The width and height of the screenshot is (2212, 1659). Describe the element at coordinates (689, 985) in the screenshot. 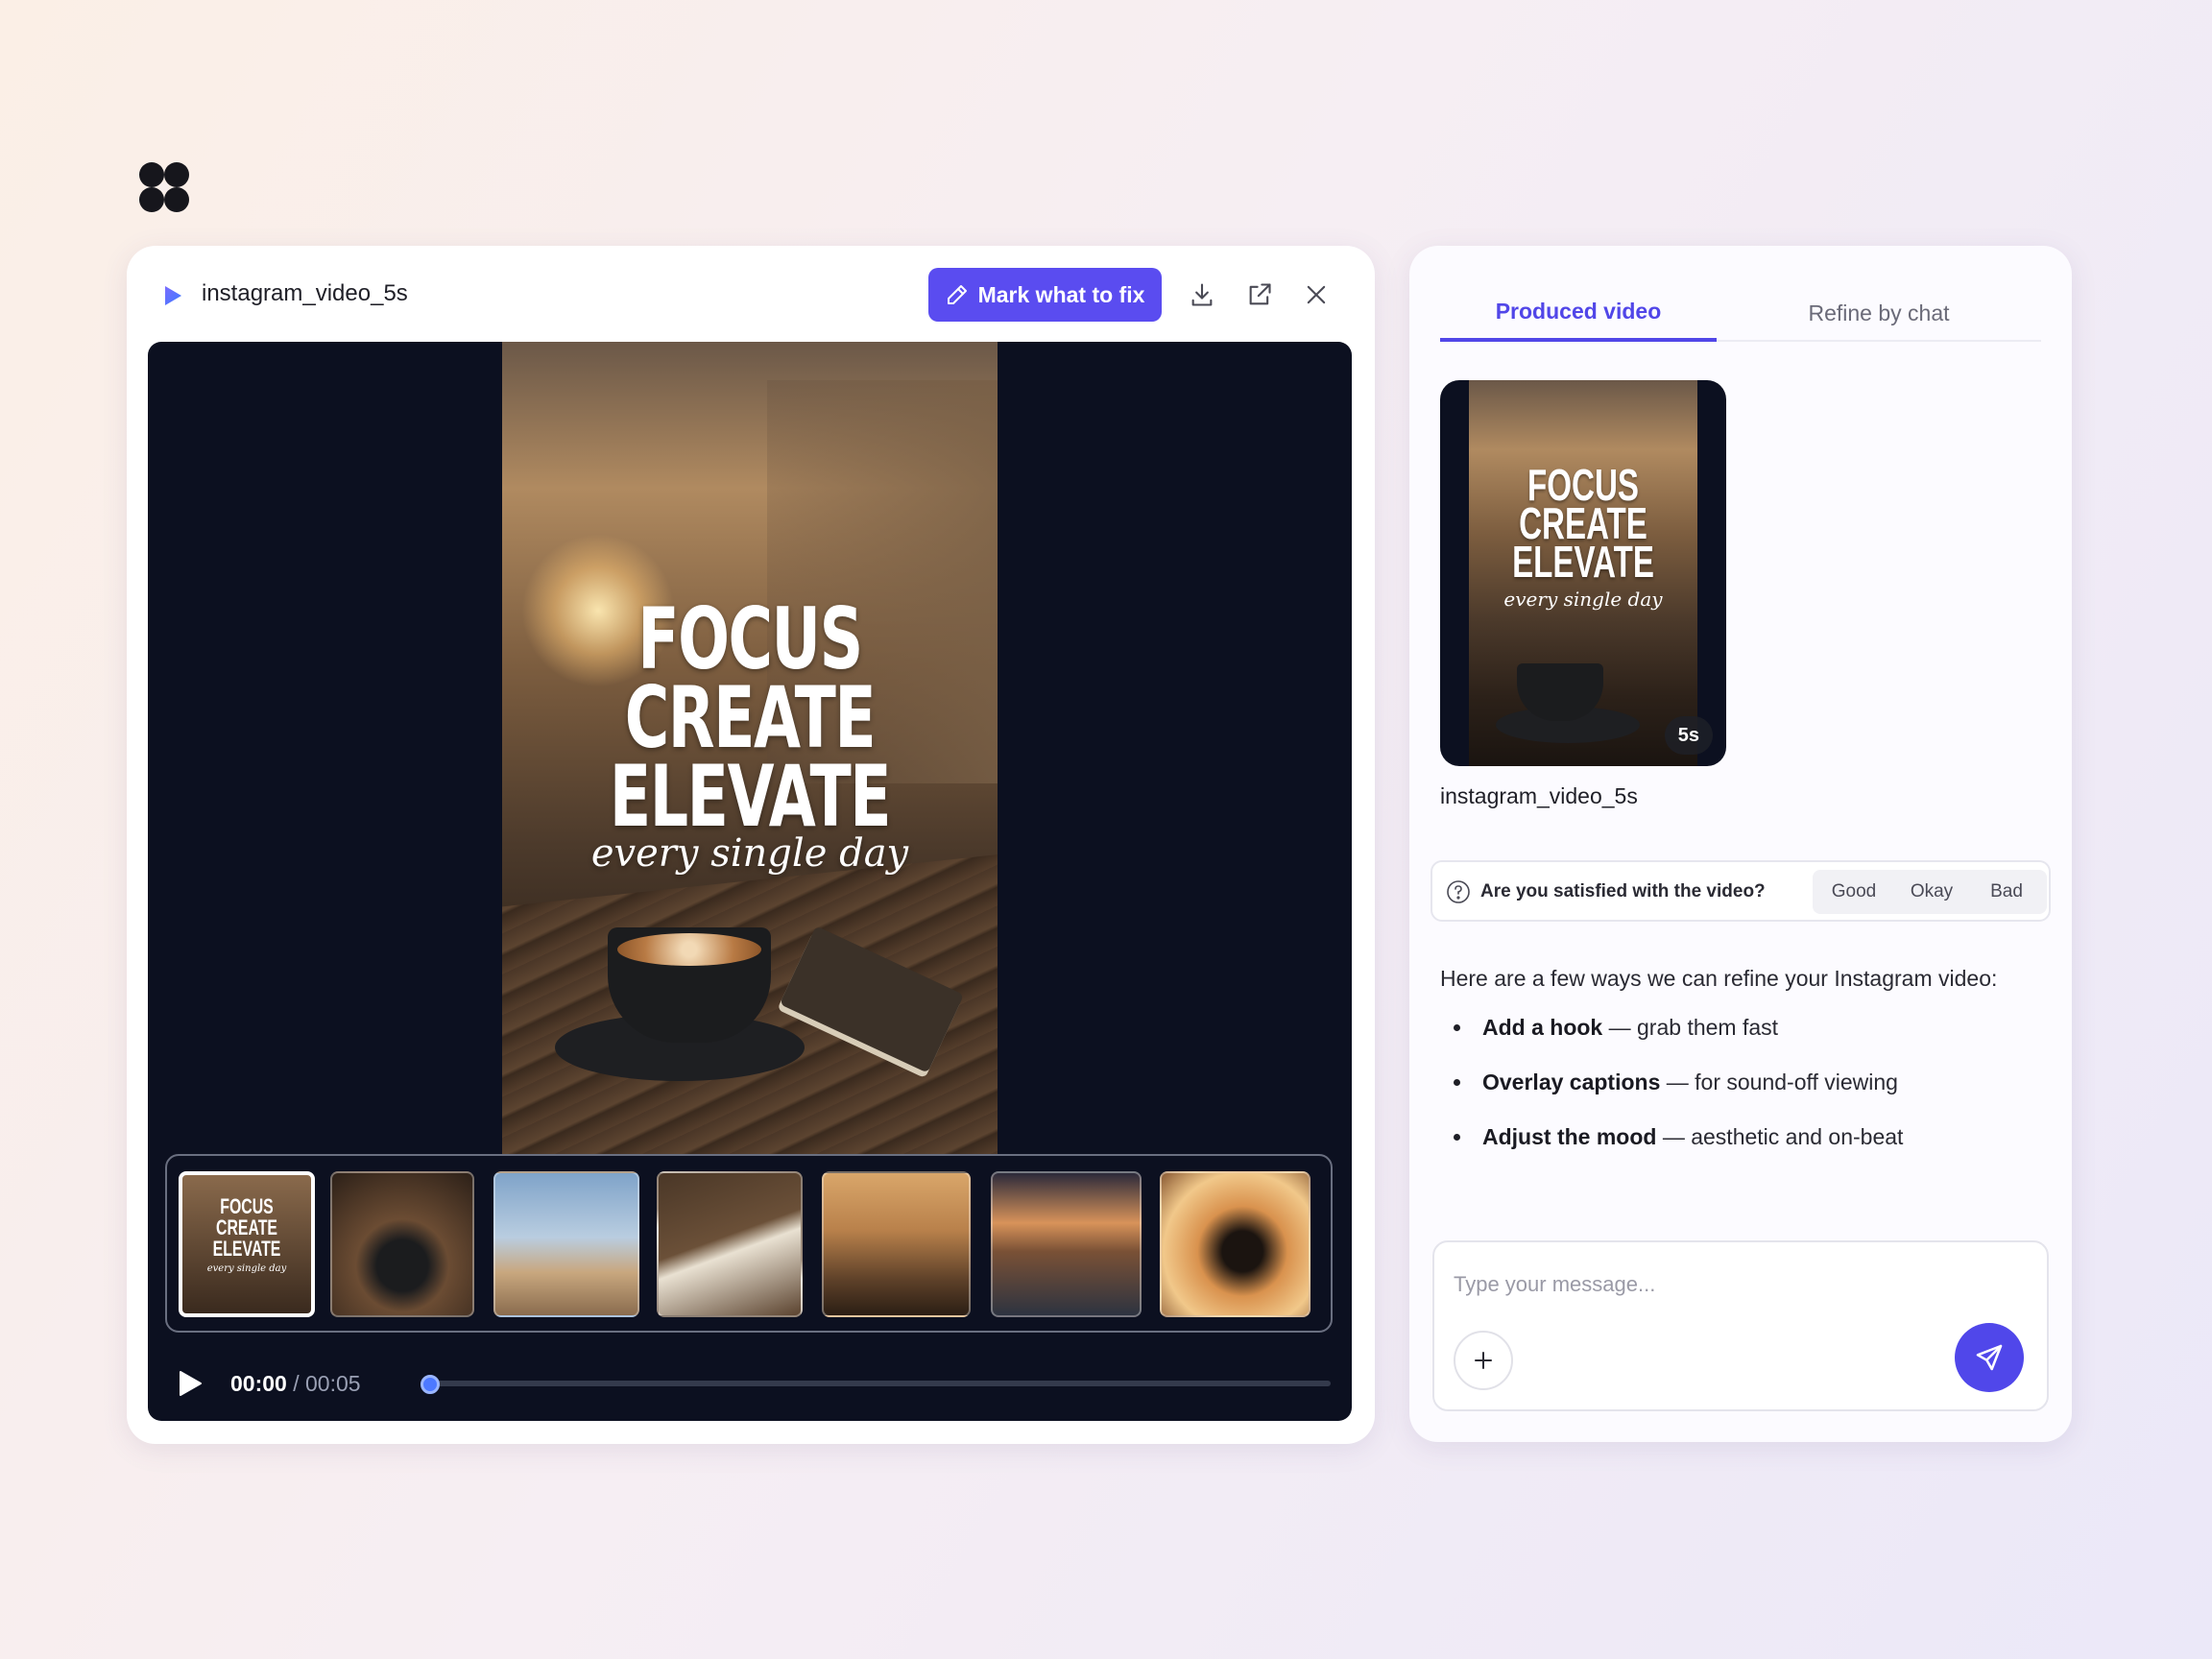

I see `coffee-cup` at that location.